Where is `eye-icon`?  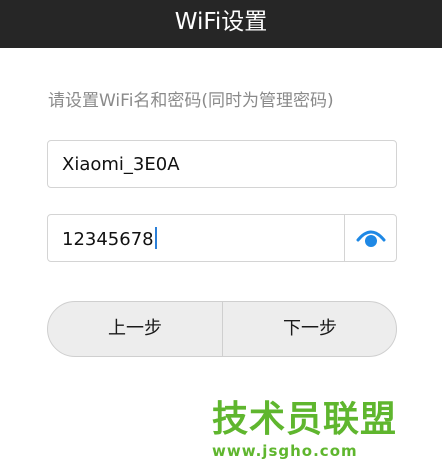 eye-icon is located at coordinates (371, 238).